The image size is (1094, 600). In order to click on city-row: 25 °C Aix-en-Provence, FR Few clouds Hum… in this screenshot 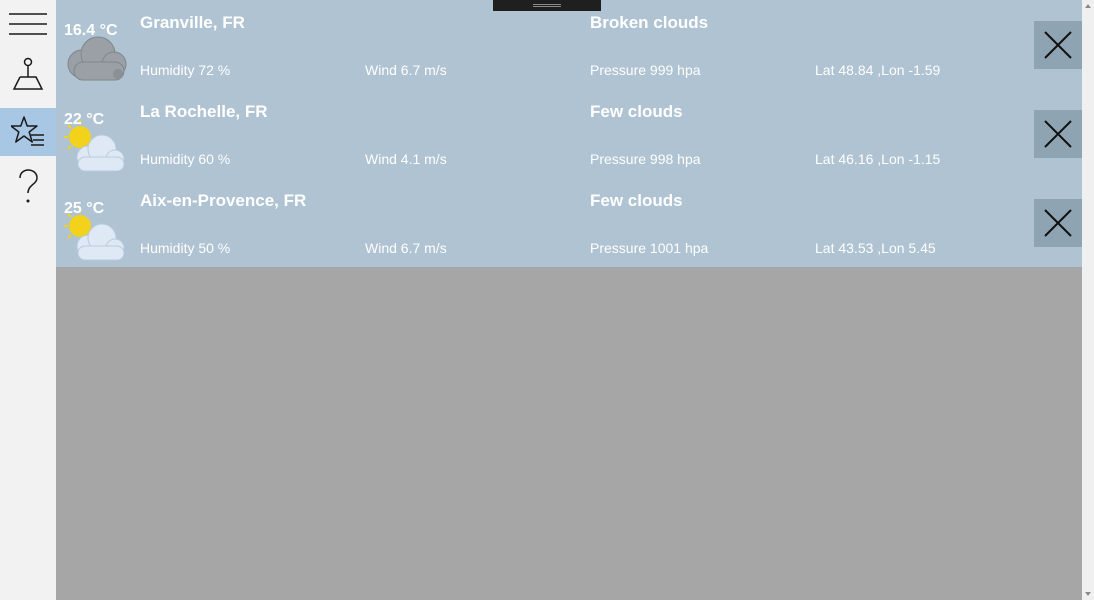, I will do `click(569, 222)`.